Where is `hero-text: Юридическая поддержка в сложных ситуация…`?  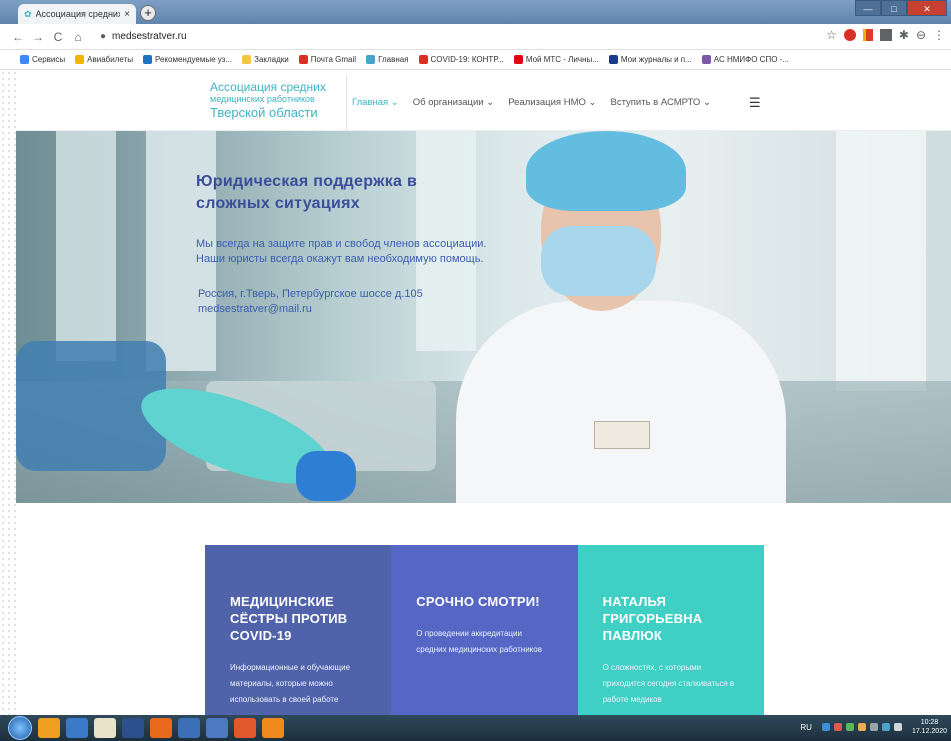 hero-text: Юридическая поддержка в сложных ситуация… is located at coordinates (346, 244).